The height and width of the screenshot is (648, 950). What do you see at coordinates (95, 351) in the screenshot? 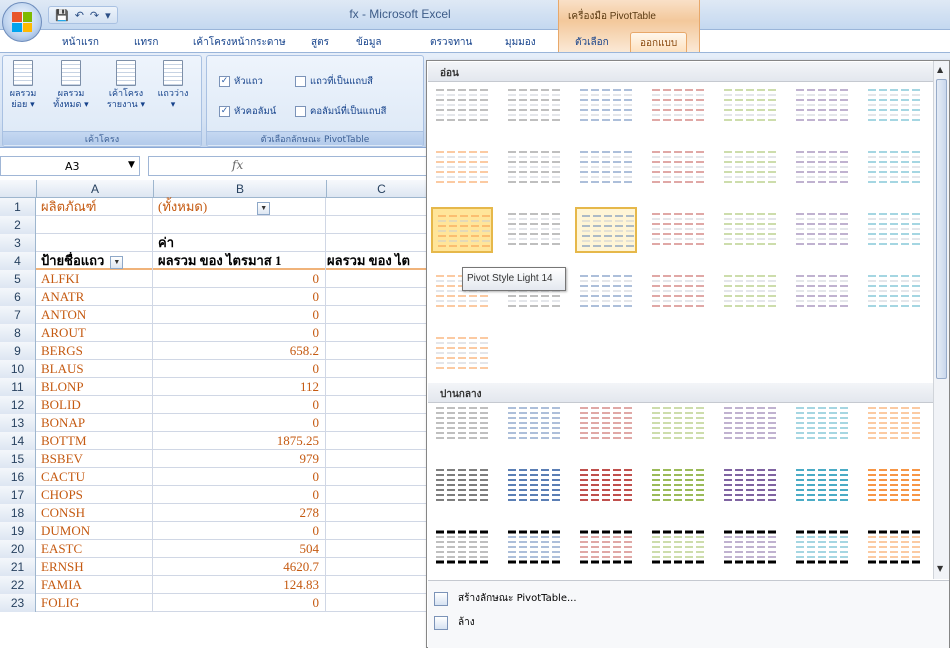
I see `cell-a: BERGS` at bounding box center [95, 351].